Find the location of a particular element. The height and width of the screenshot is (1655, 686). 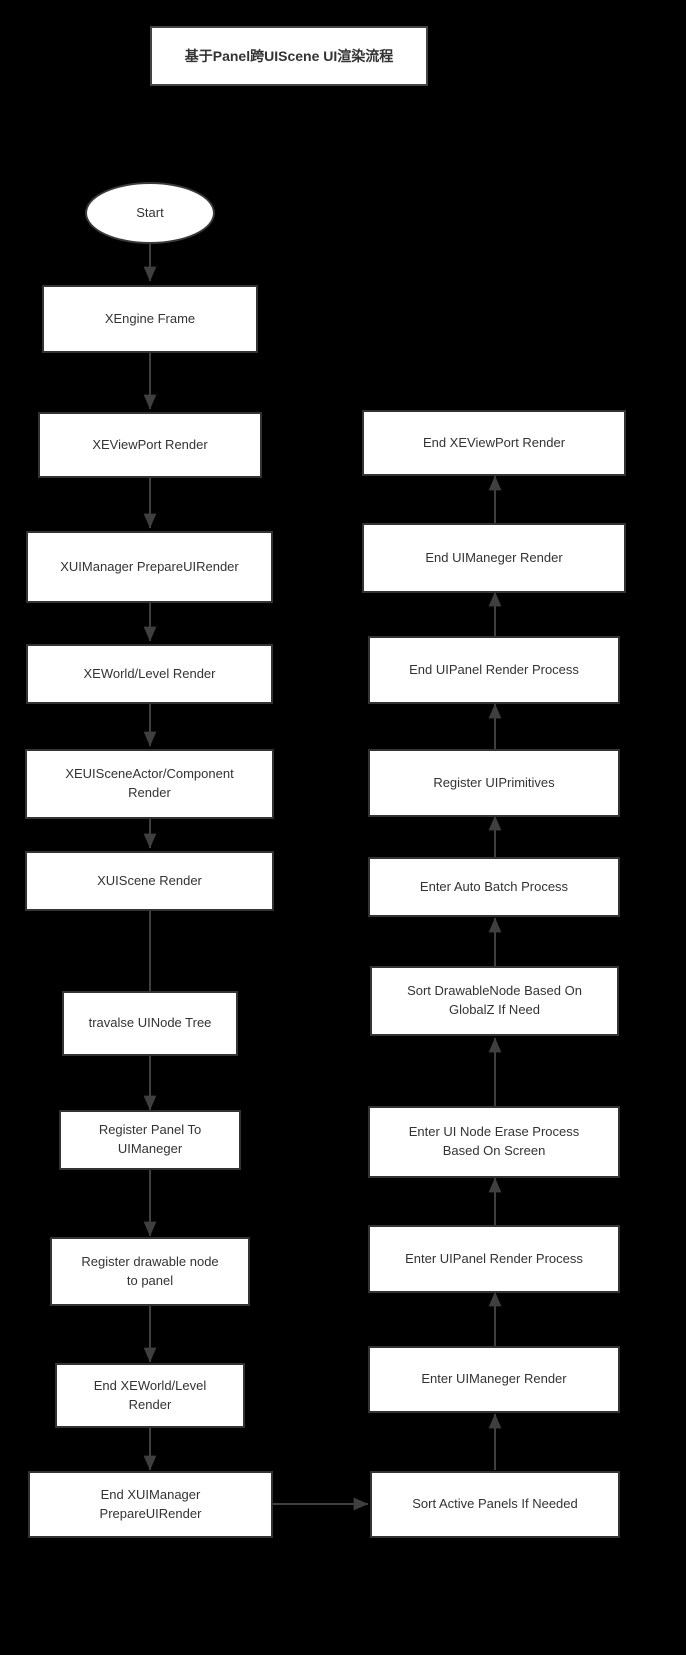

node-register-drawable-node-to-panel: Register drawable node to panel is located at coordinates (150, 1271).